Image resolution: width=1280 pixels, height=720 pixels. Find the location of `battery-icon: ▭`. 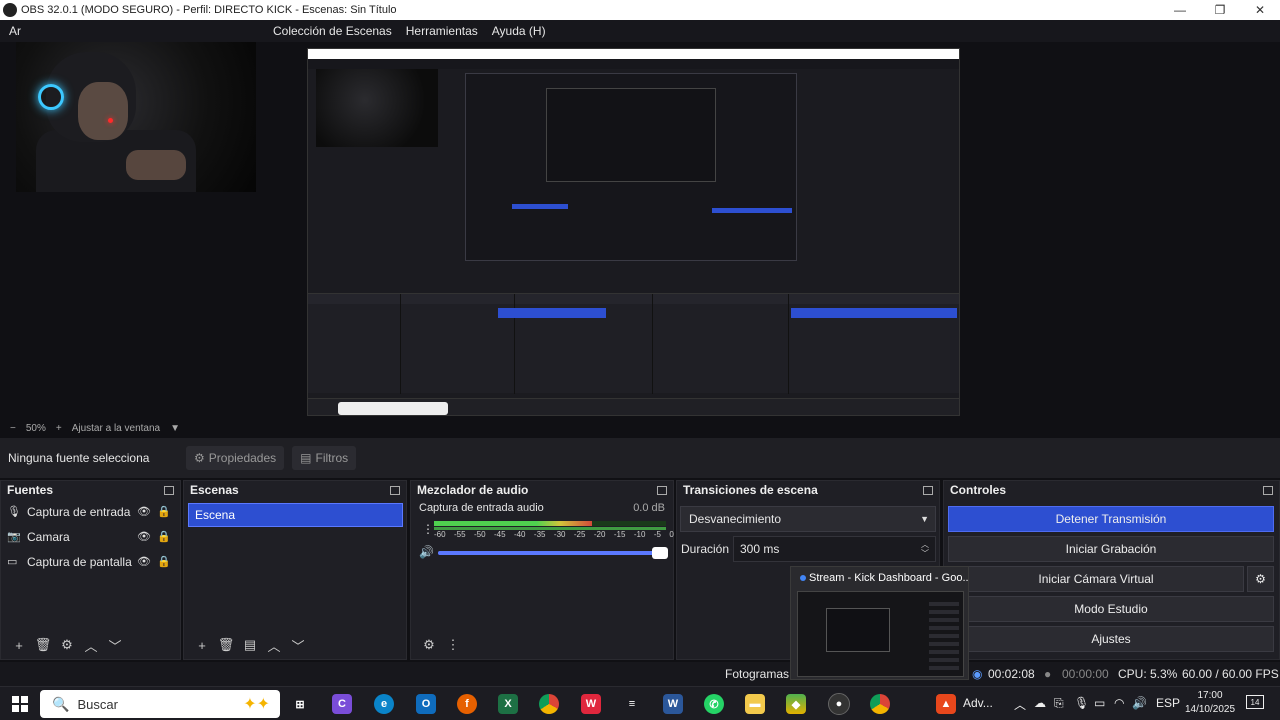

battery-icon: ▭ is located at coordinates (1099, 703).